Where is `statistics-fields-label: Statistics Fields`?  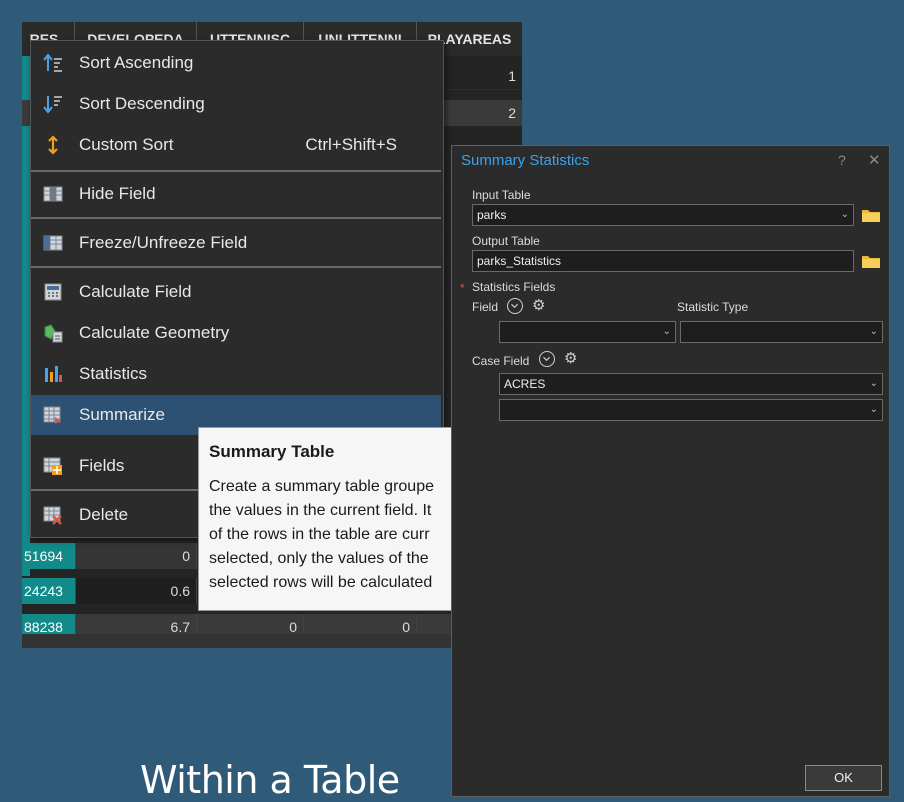 statistics-fields-label: Statistics Fields is located at coordinates (514, 287).